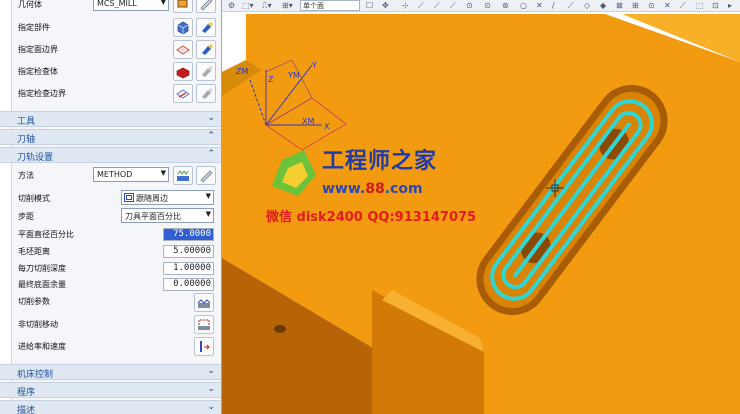 This screenshot has height=414, width=740. Describe the element at coordinates (330, 5) in the screenshot. I see `selection-filter-select: 单个面` at that location.